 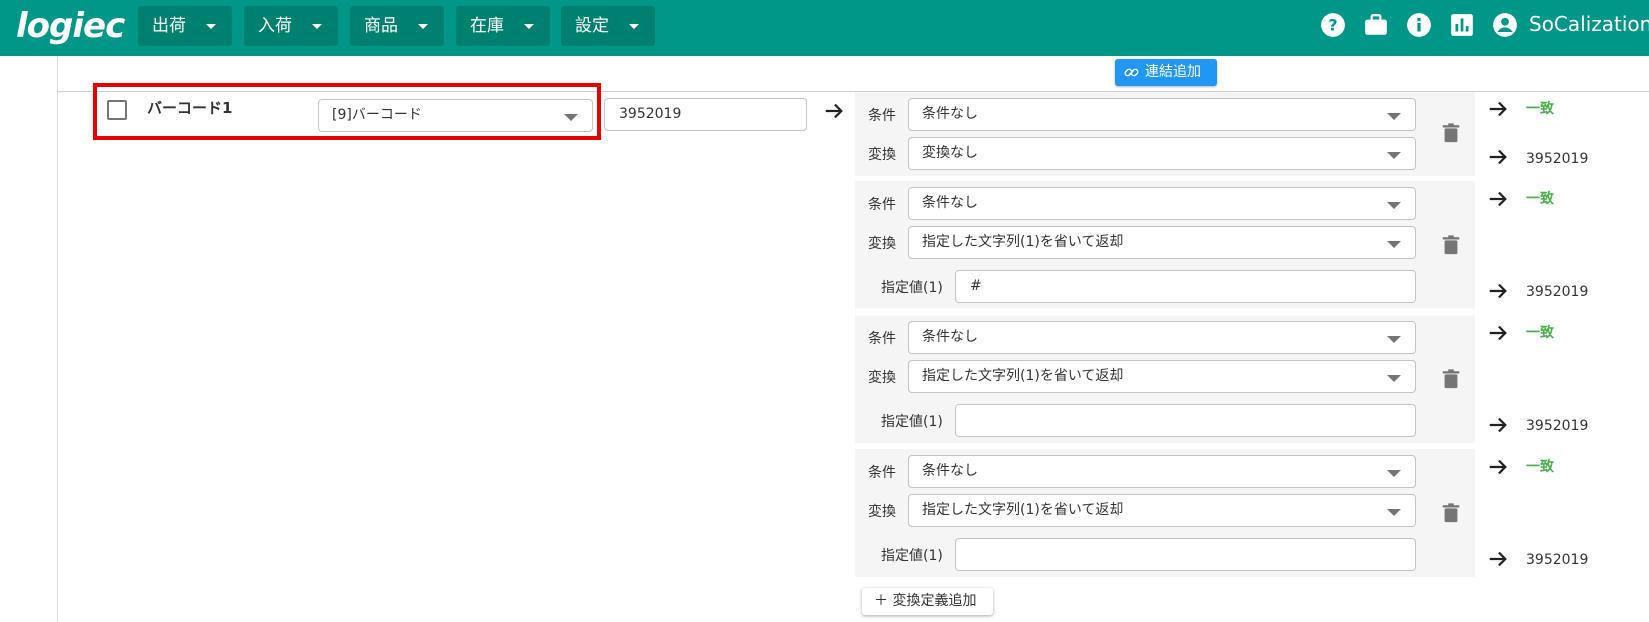 I want to click on select-value: 変換なし, so click(x=950, y=153).